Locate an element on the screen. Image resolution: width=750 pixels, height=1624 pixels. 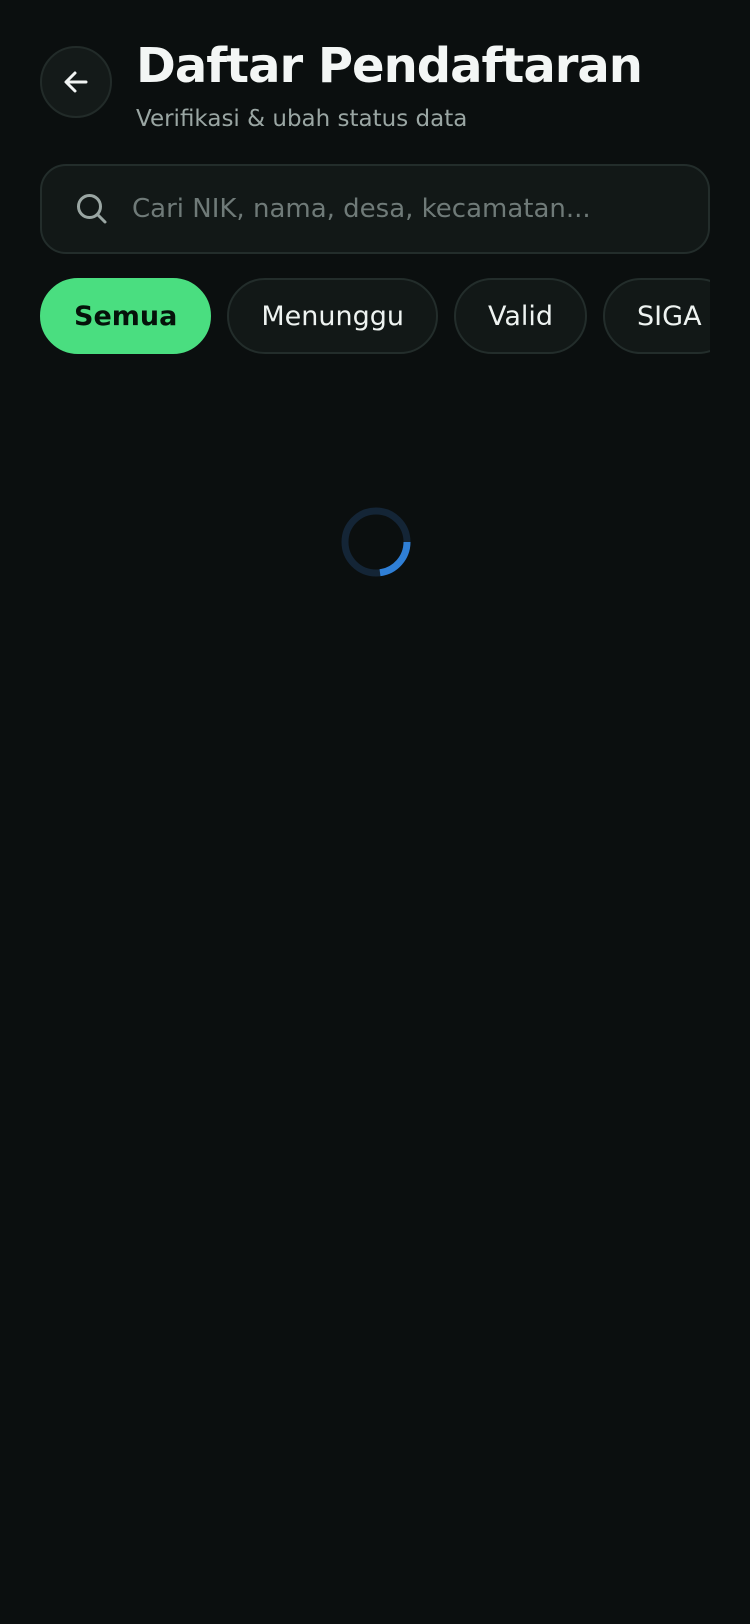
page-title: Daftar Pendaftaran is located at coordinates (389, 66).